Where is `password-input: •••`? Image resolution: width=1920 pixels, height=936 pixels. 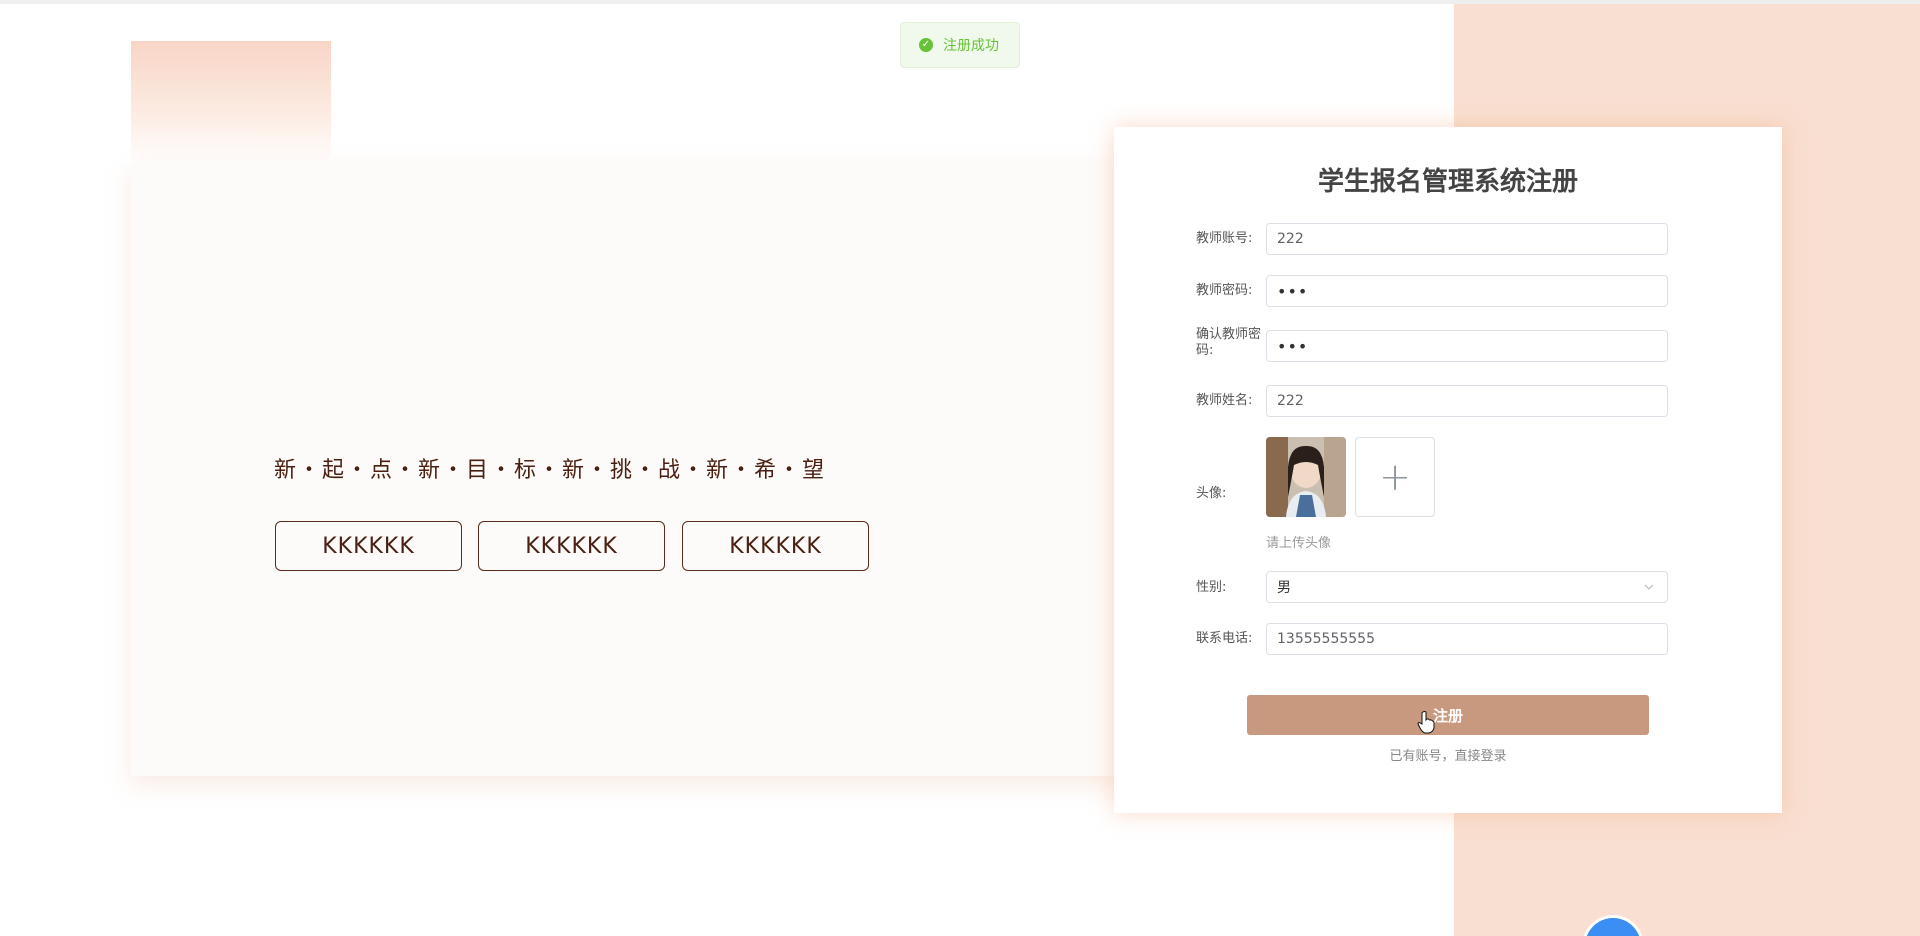 password-input: ••• is located at coordinates (1467, 291).